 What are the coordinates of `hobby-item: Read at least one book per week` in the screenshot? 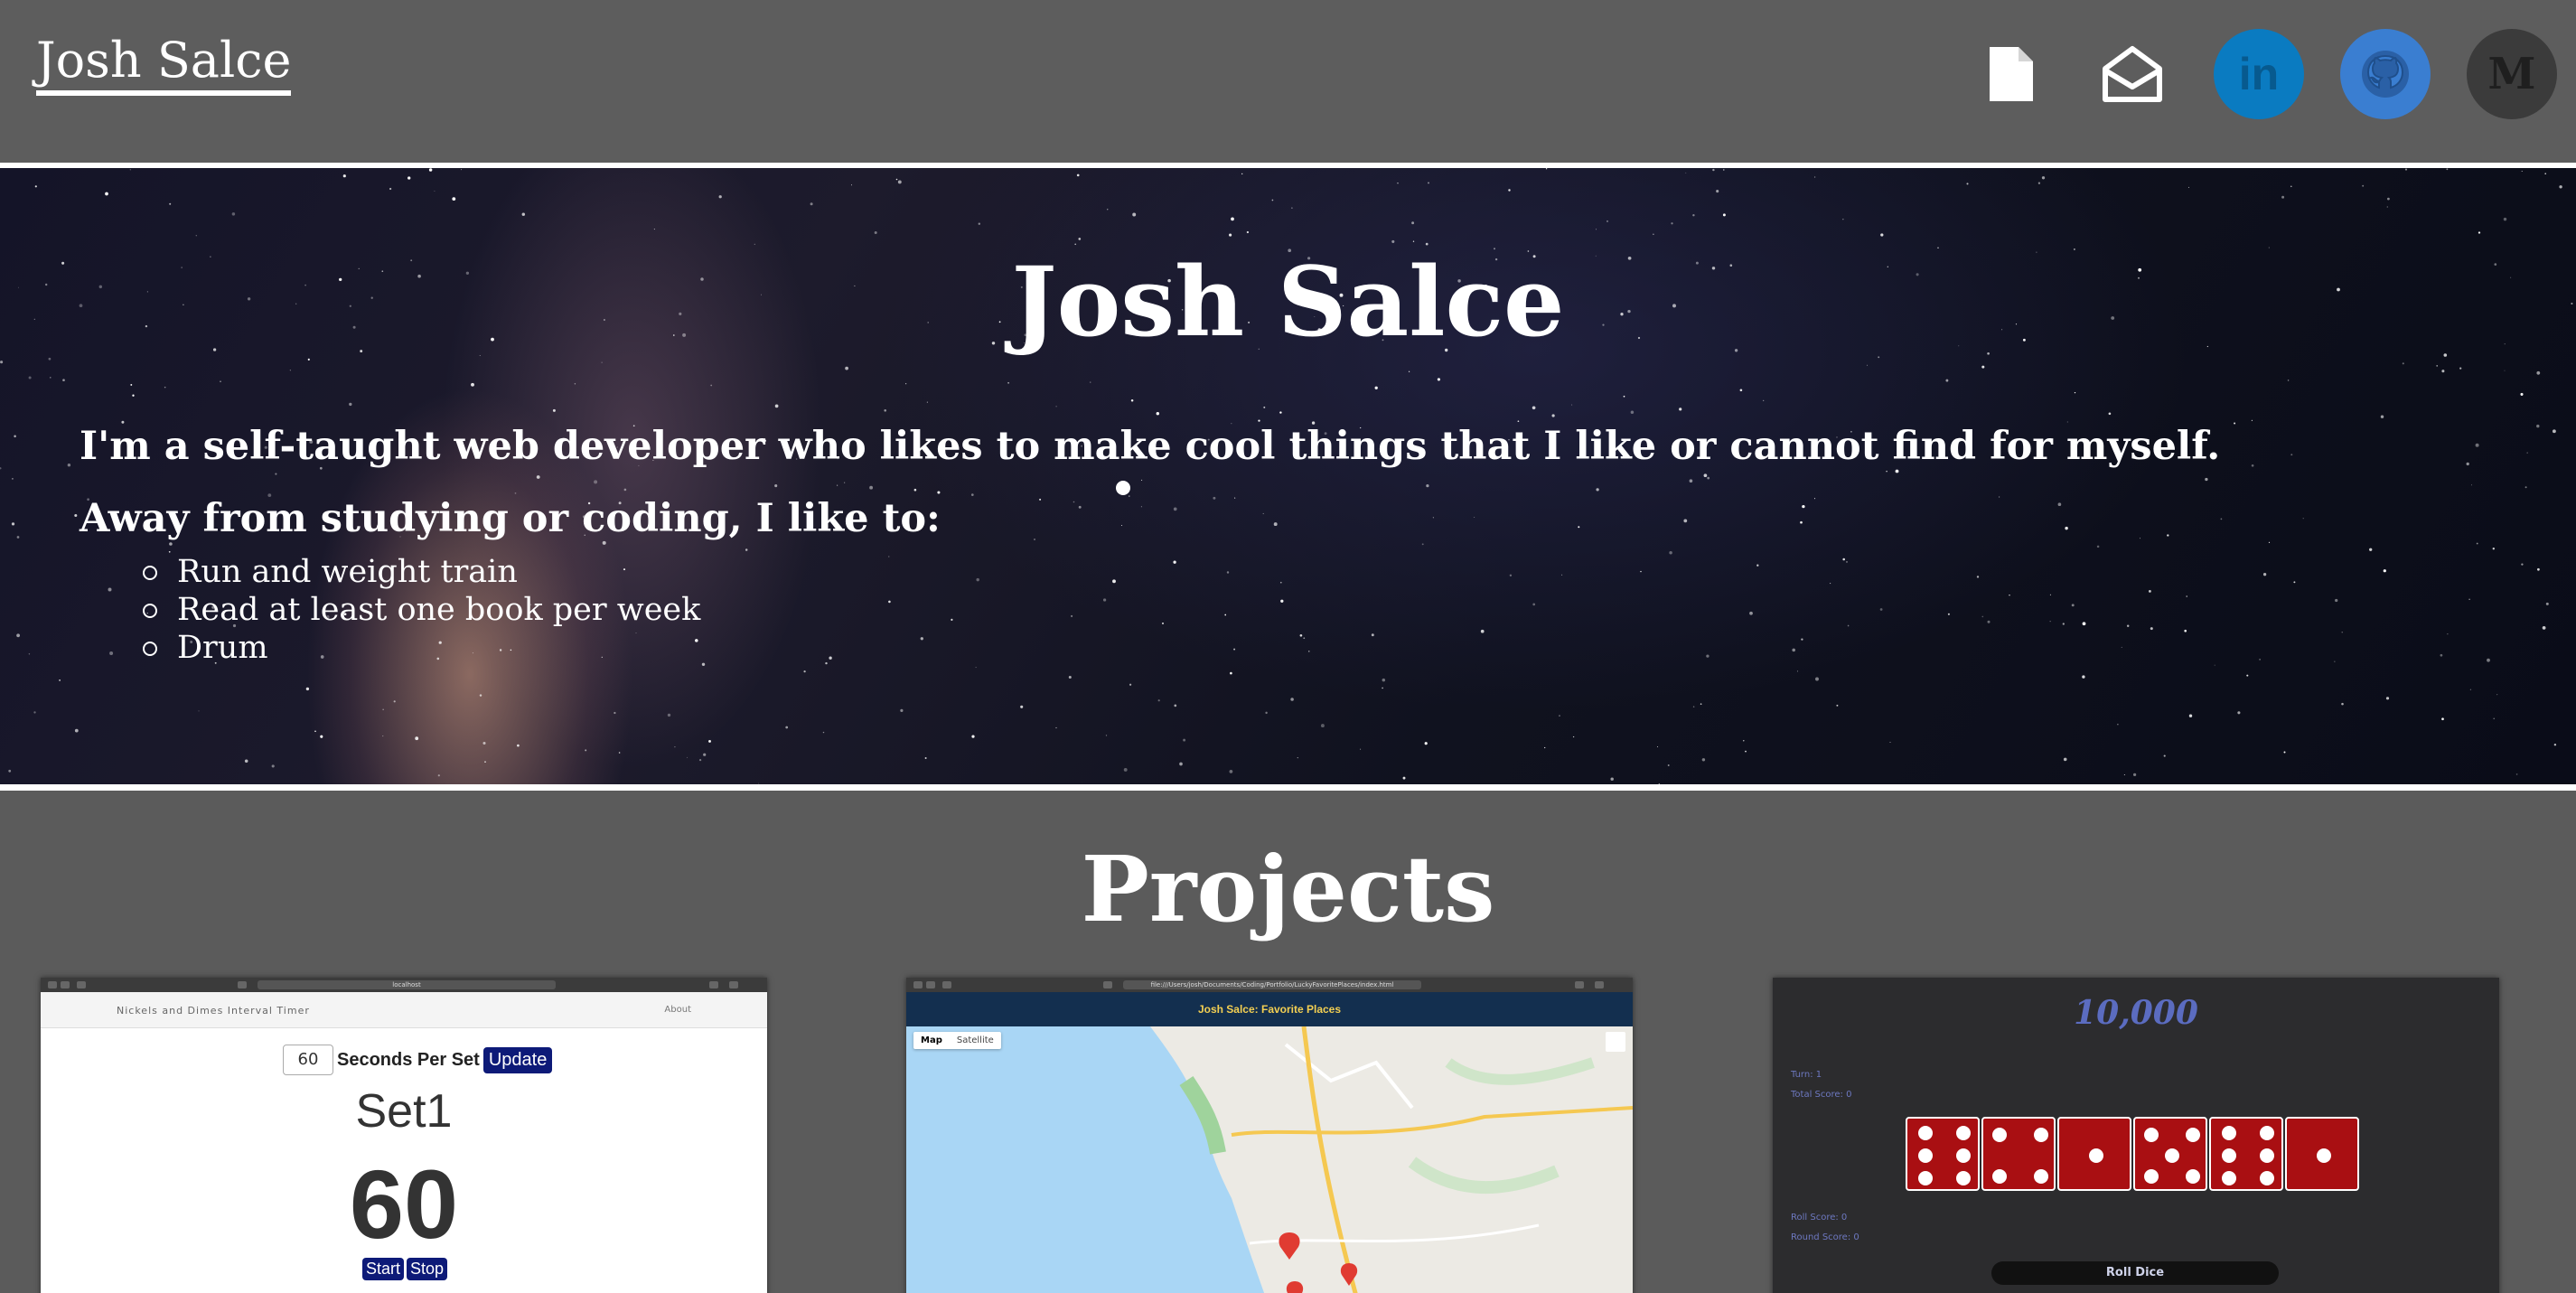 It's located at (421, 610).